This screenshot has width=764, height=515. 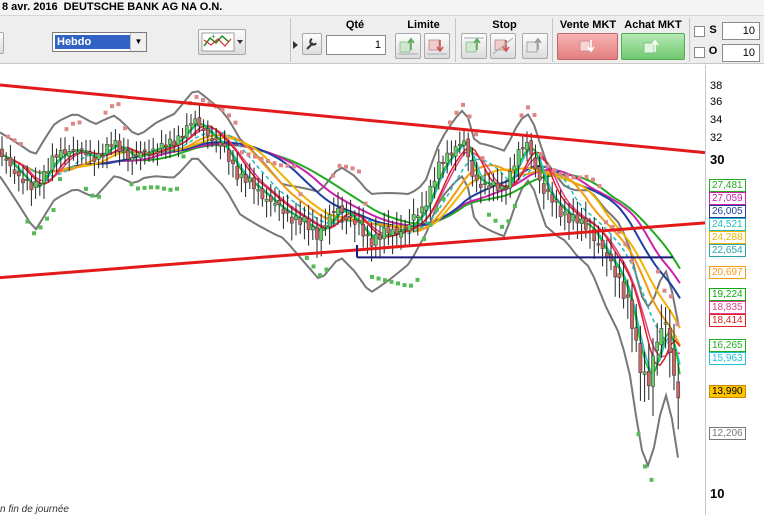 I want to click on s-checkbox, so click(x=699, y=31).